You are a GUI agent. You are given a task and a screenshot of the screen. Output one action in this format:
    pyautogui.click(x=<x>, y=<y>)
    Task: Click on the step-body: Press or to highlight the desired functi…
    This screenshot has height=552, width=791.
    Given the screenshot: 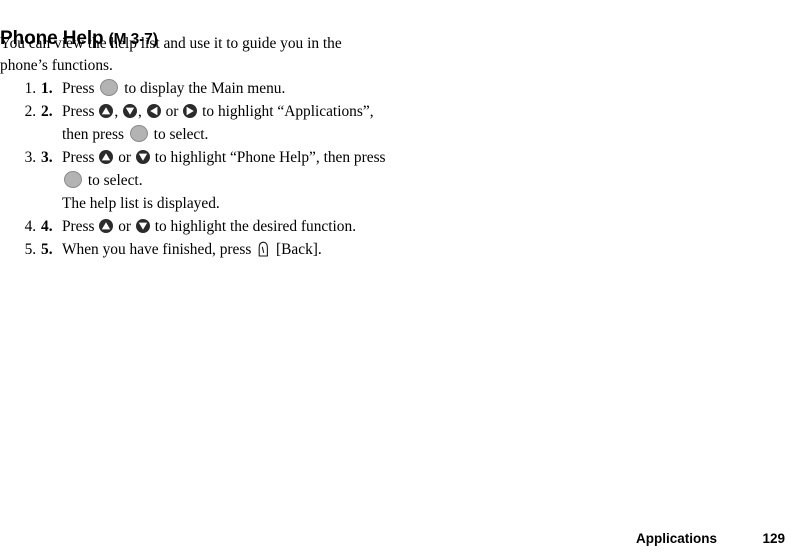 What is the action you would take?
    pyautogui.click(x=261, y=226)
    